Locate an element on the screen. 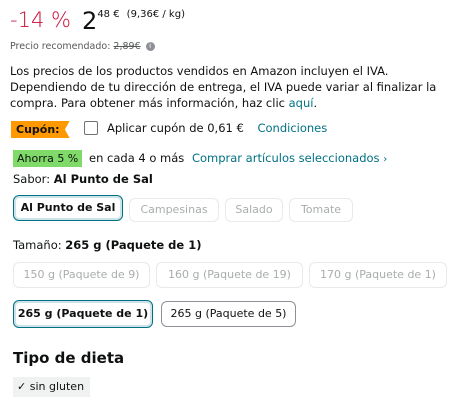 Image resolution: width=475 pixels, height=404 pixels. size-option: 160 g (Paquete de 19) is located at coordinates (229, 275).